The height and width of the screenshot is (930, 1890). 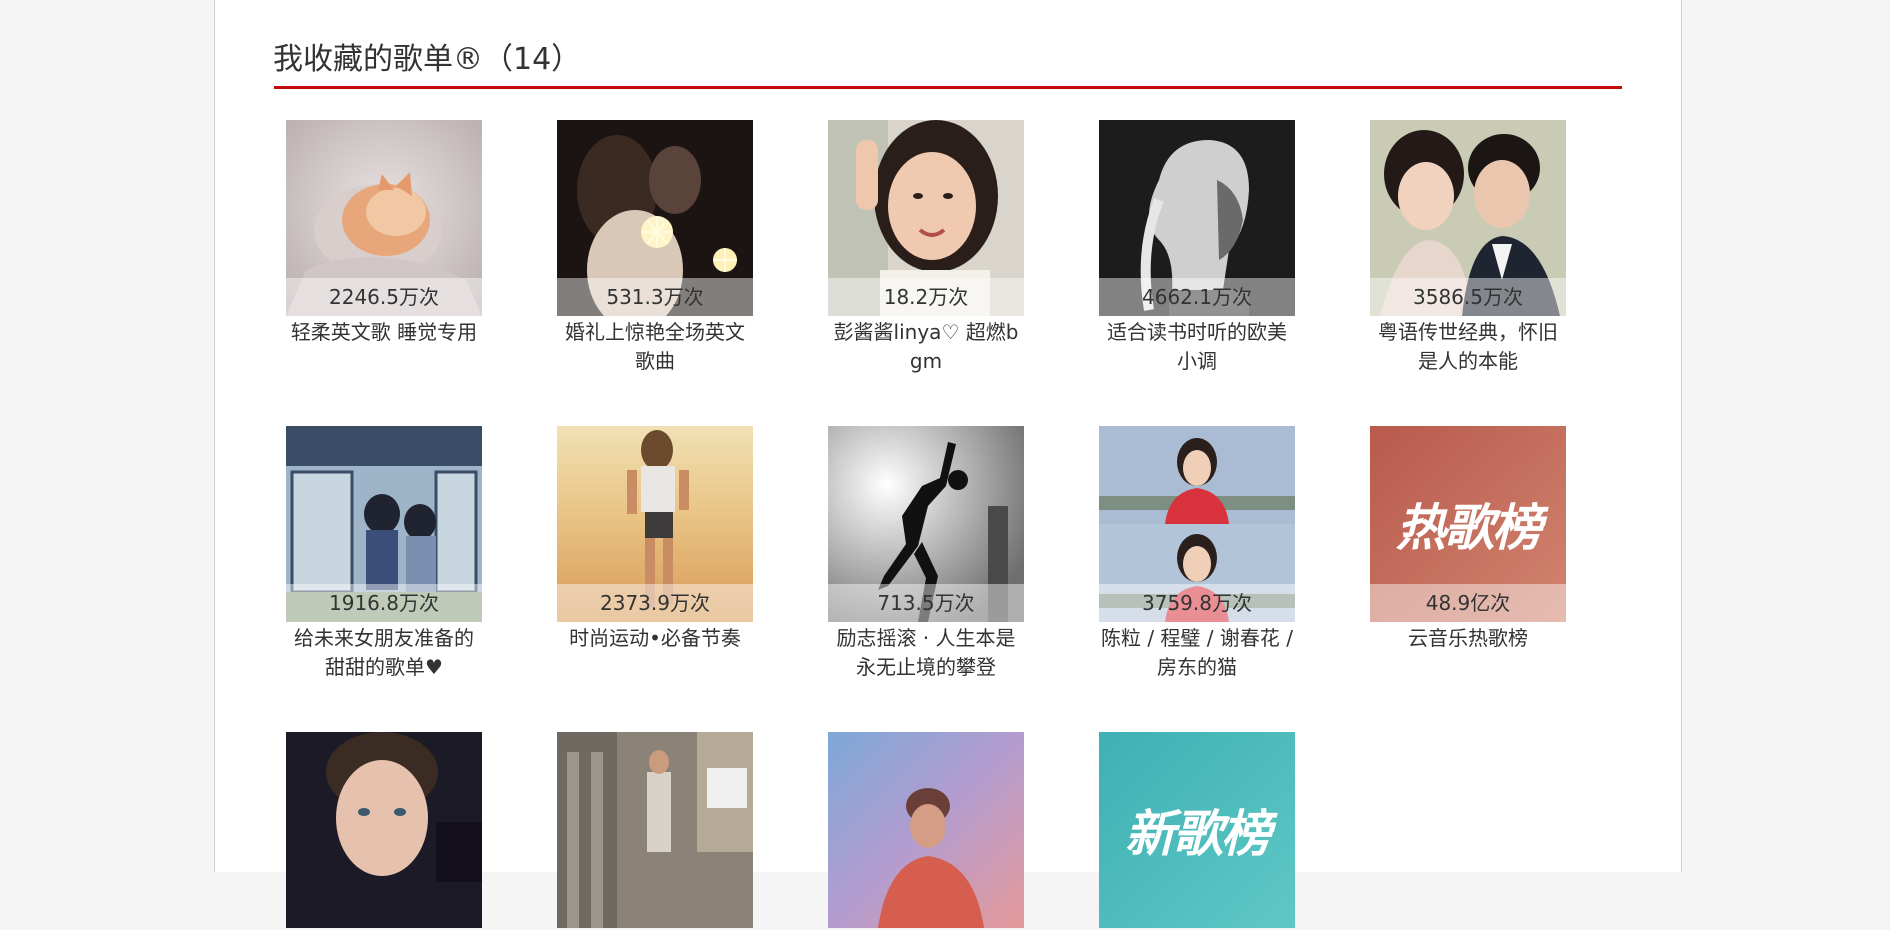 What do you see at coordinates (655, 603) in the screenshot?
I see `play-count: 2373.9万次` at bounding box center [655, 603].